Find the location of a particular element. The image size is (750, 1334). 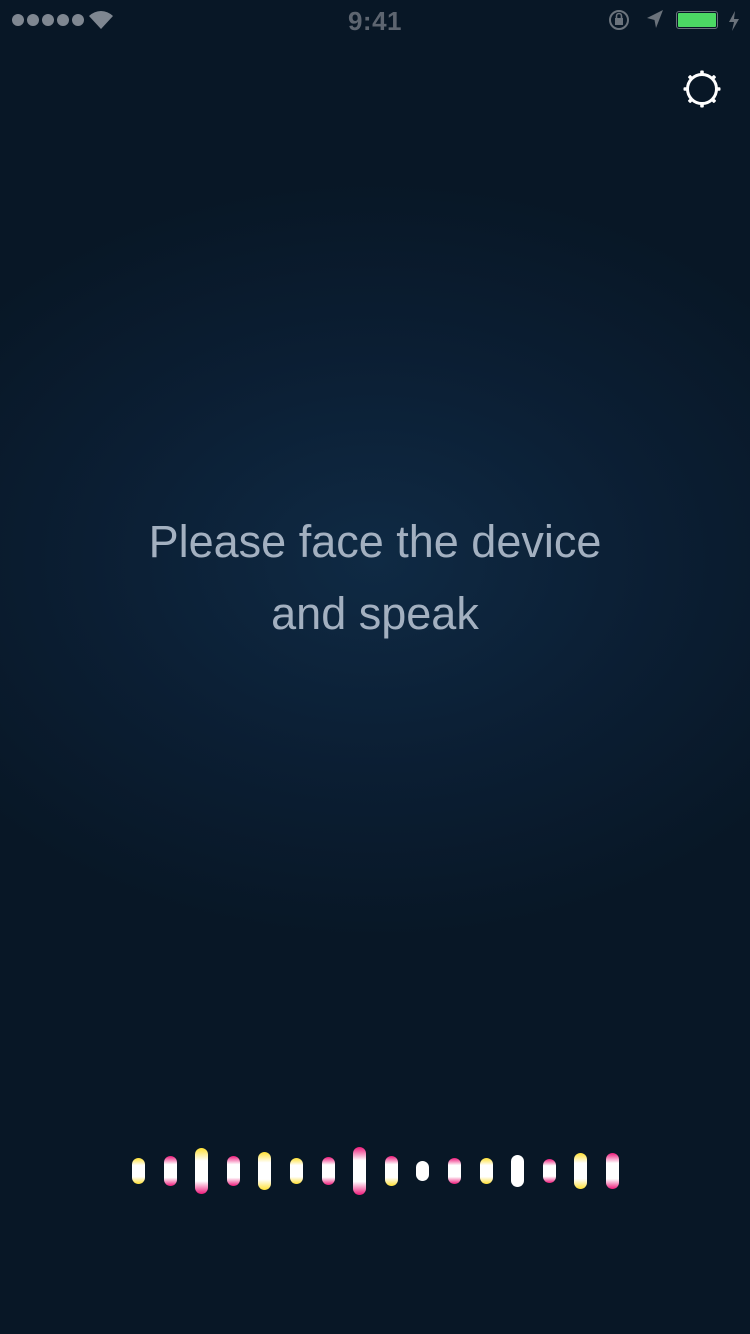

speak-prompt: Please face the device and speak is located at coordinates (375, 578).